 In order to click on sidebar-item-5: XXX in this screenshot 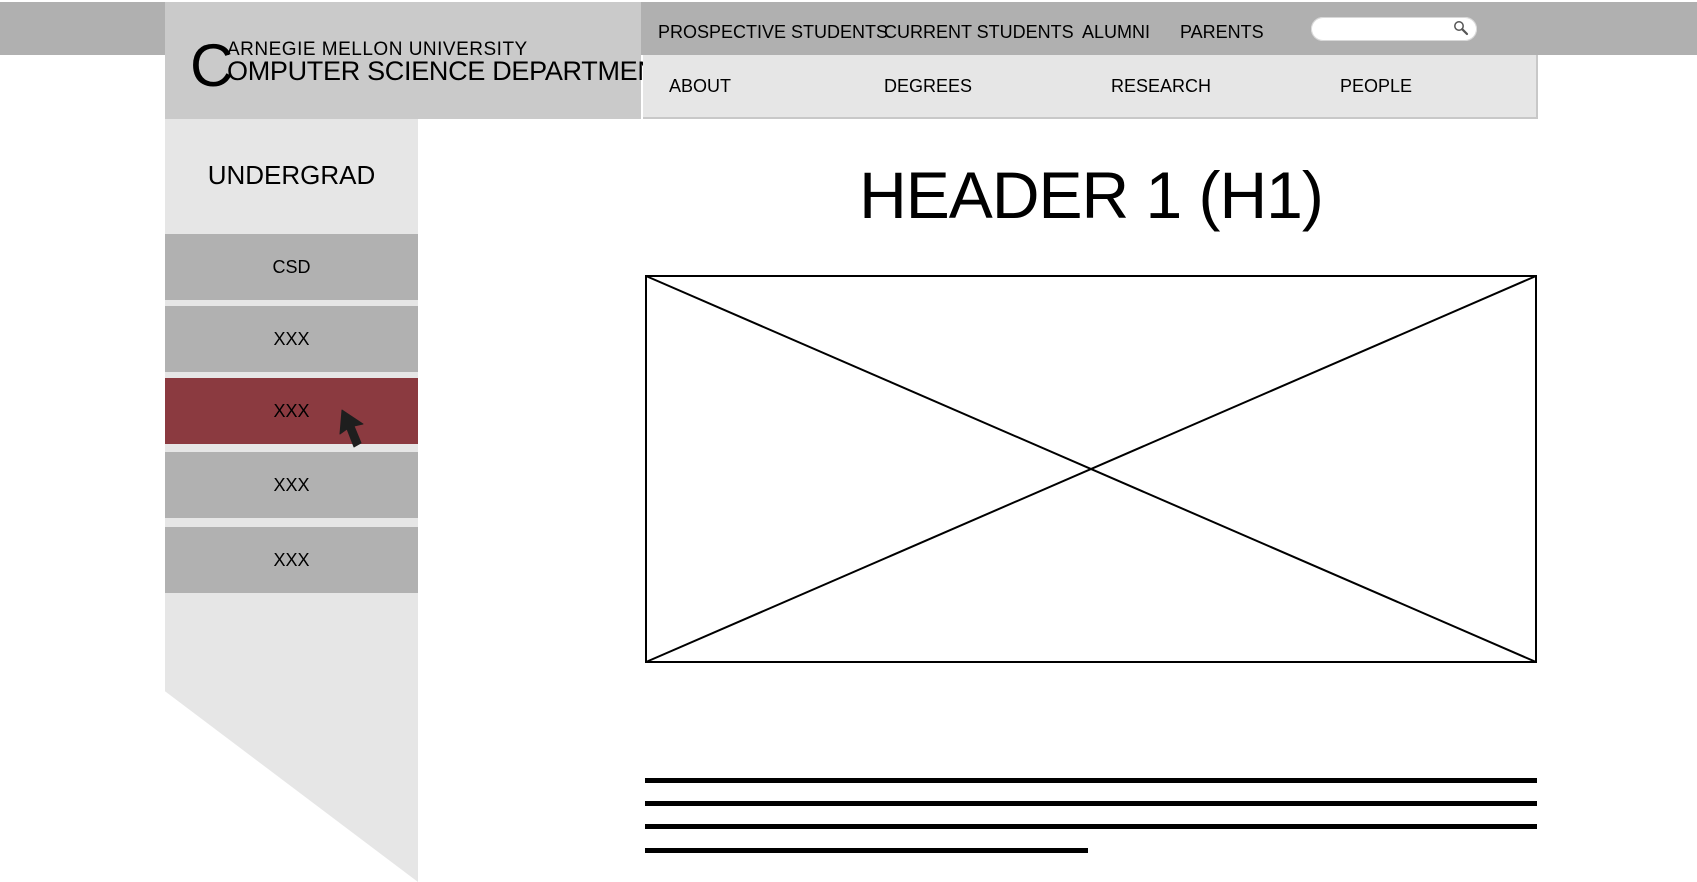, I will do `click(291, 560)`.